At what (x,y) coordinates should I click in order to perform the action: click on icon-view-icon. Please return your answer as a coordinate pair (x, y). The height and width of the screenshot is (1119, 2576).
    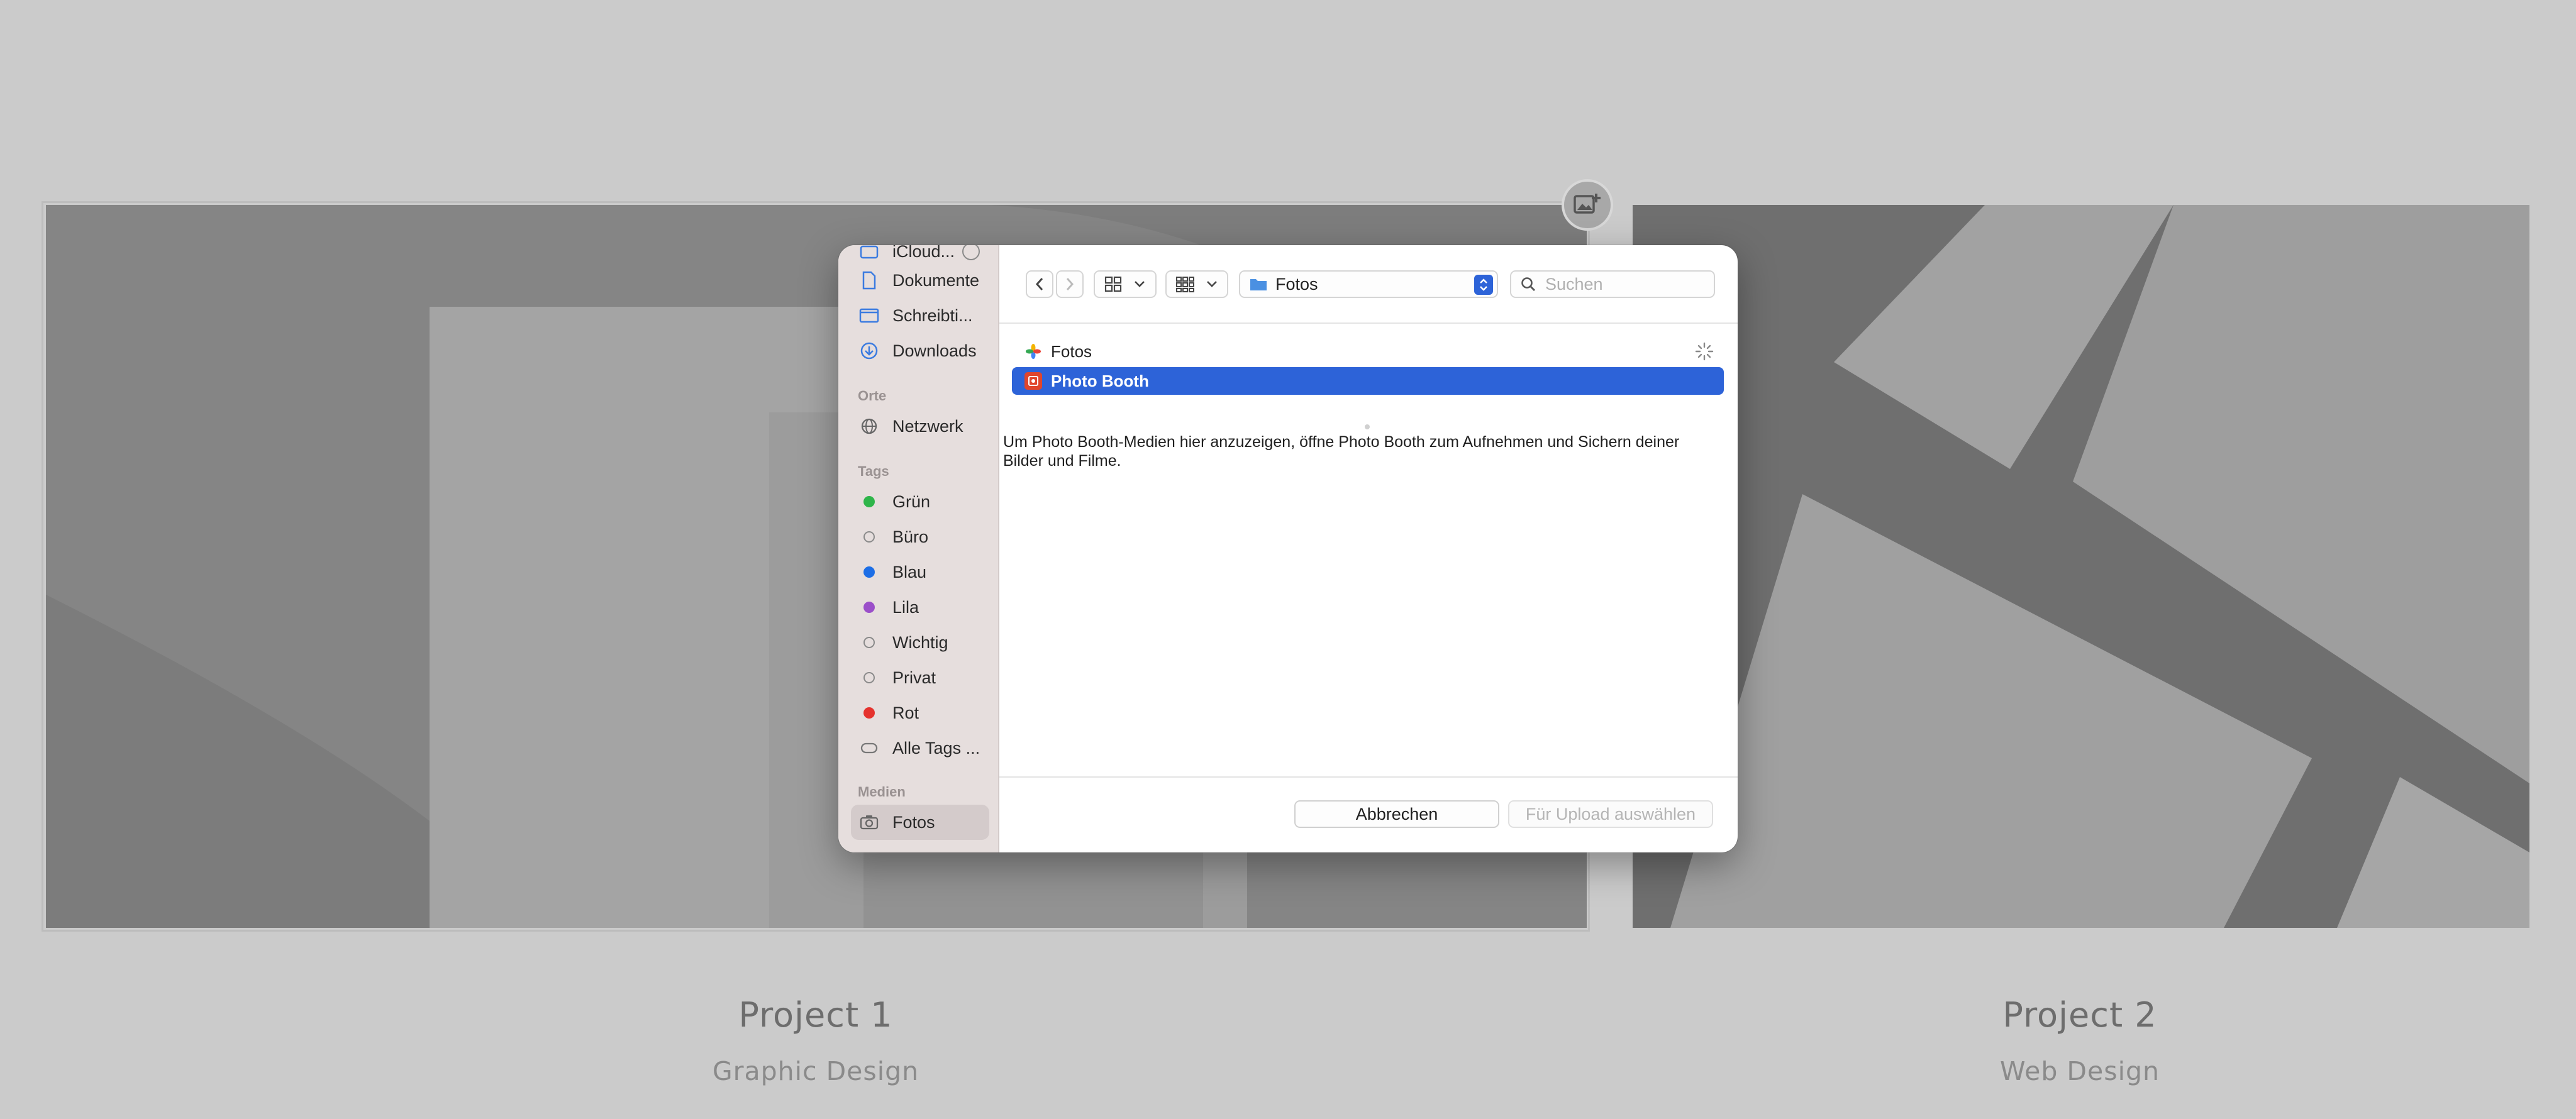
    Looking at the image, I should click on (1113, 284).